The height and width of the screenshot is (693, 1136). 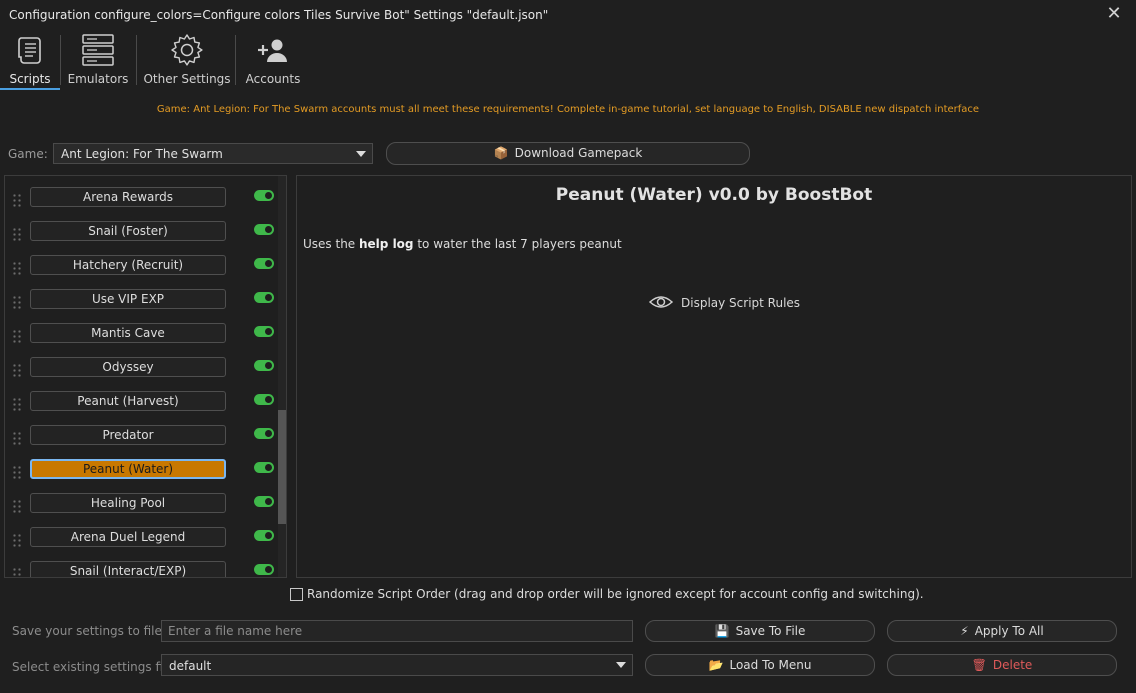 I want to click on list-item: Arena Duel Legend, so click(x=140, y=542).